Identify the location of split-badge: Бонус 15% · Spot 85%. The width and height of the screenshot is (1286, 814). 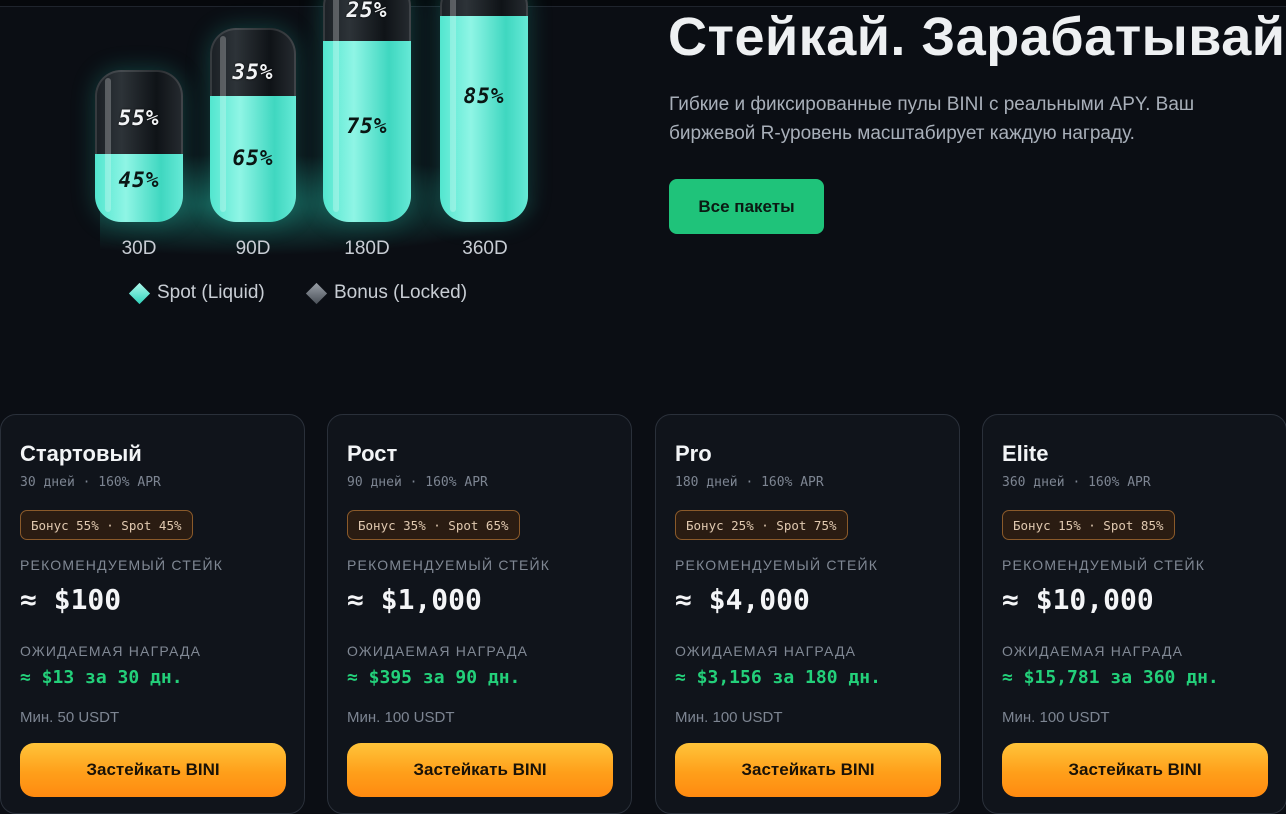
(1088, 525).